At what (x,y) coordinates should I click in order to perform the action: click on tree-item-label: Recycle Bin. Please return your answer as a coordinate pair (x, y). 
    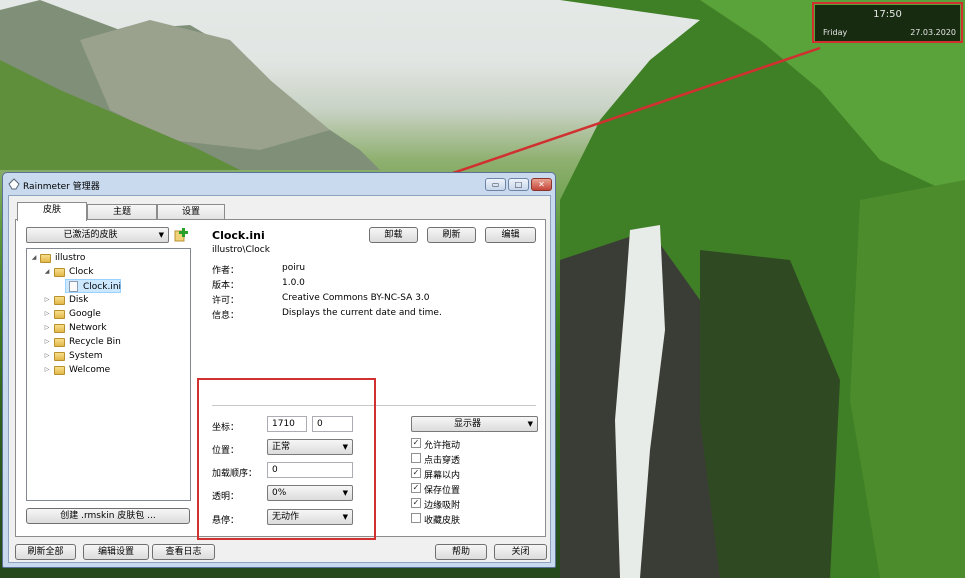
    Looking at the image, I should click on (95, 342).